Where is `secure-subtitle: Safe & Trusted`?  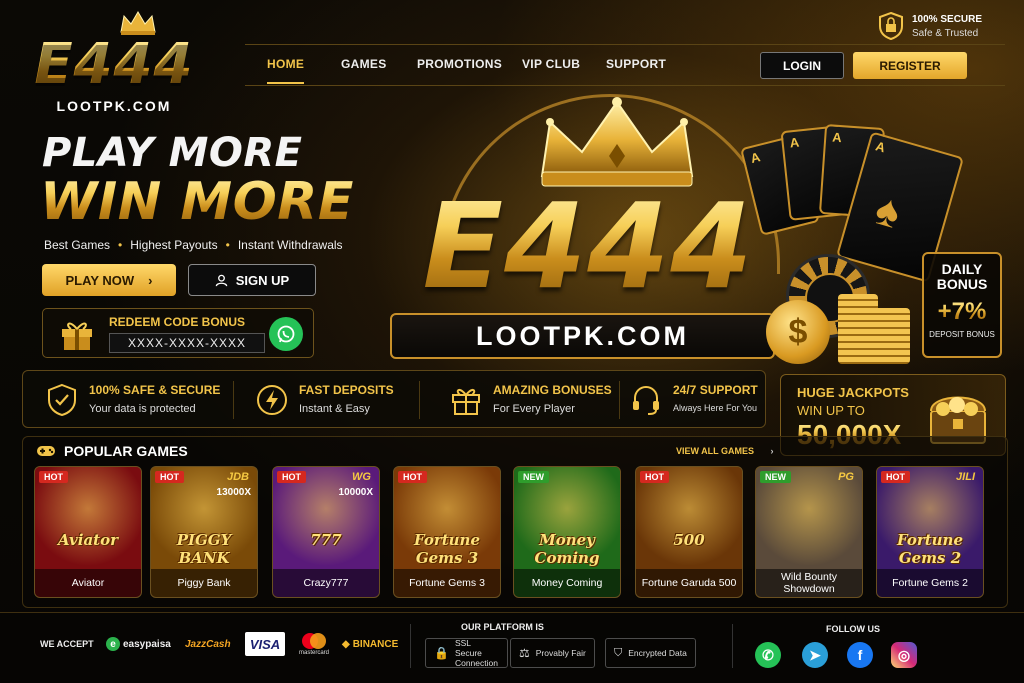 secure-subtitle: Safe & Trusted is located at coordinates (945, 33).